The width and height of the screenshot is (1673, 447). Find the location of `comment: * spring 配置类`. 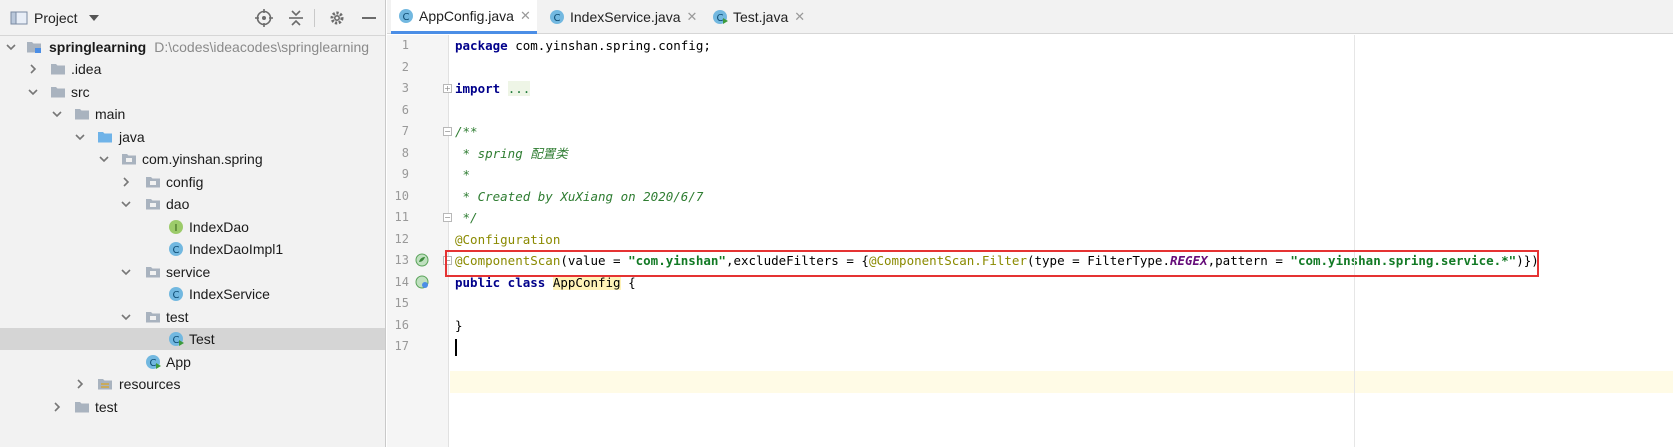

comment: * spring 配置类 is located at coordinates (511, 153).